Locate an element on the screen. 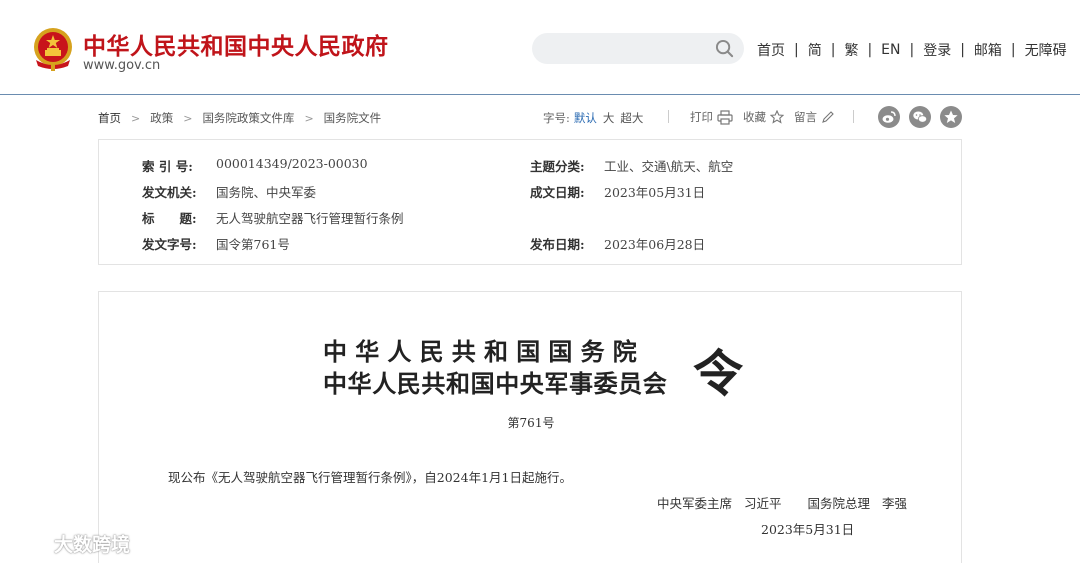  comment-label: 留言 is located at coordinates (805, 117).